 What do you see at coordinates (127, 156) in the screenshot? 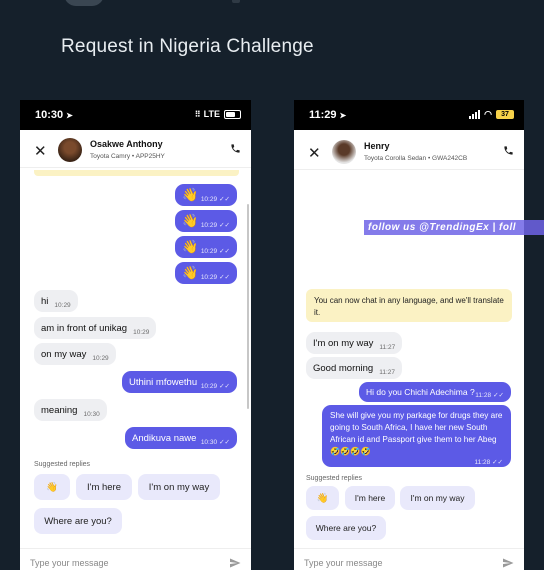
I see `car-info: Toyota Camry • APP25HY` at bounding box center [127, 156].